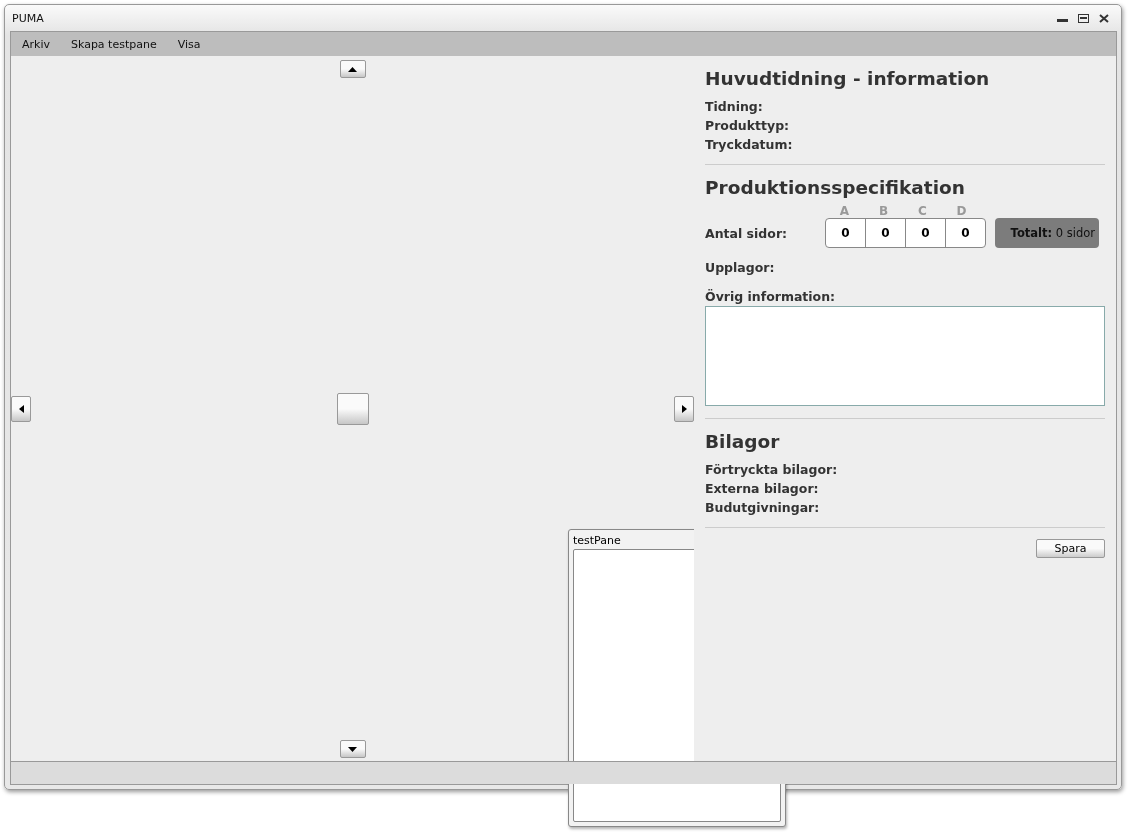 This screenshot has width=1131, height=834. What do you see at coordinates (848, 78) in the screenshot?
I see `section-heading: Huvudtidning - information` at bounding box center [848, 78].